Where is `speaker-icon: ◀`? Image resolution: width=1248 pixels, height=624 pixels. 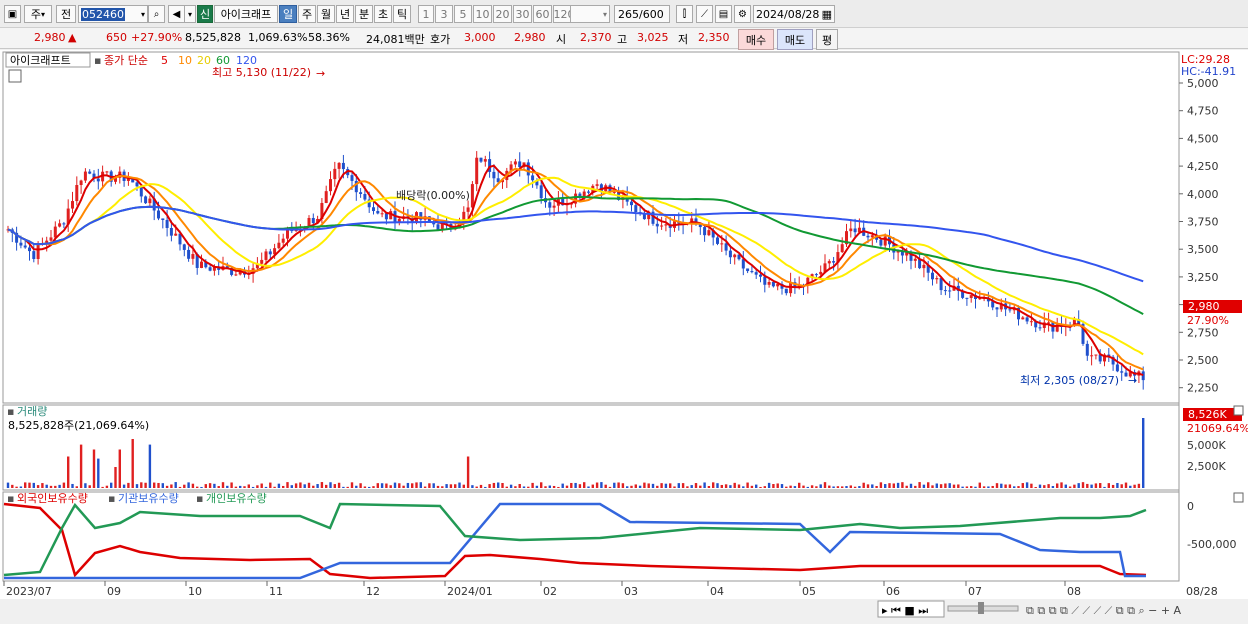
speaker-icon: ◀ is located at coordinates (176, 14).